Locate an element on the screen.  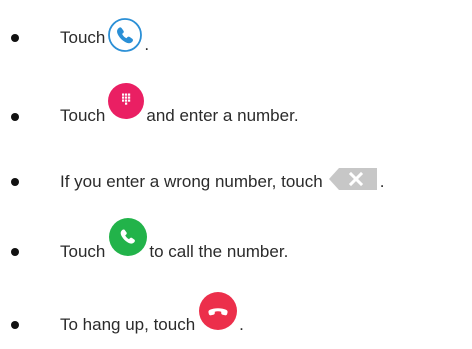
step-text: To hang up, touch . is located at coordinates (152, 313).